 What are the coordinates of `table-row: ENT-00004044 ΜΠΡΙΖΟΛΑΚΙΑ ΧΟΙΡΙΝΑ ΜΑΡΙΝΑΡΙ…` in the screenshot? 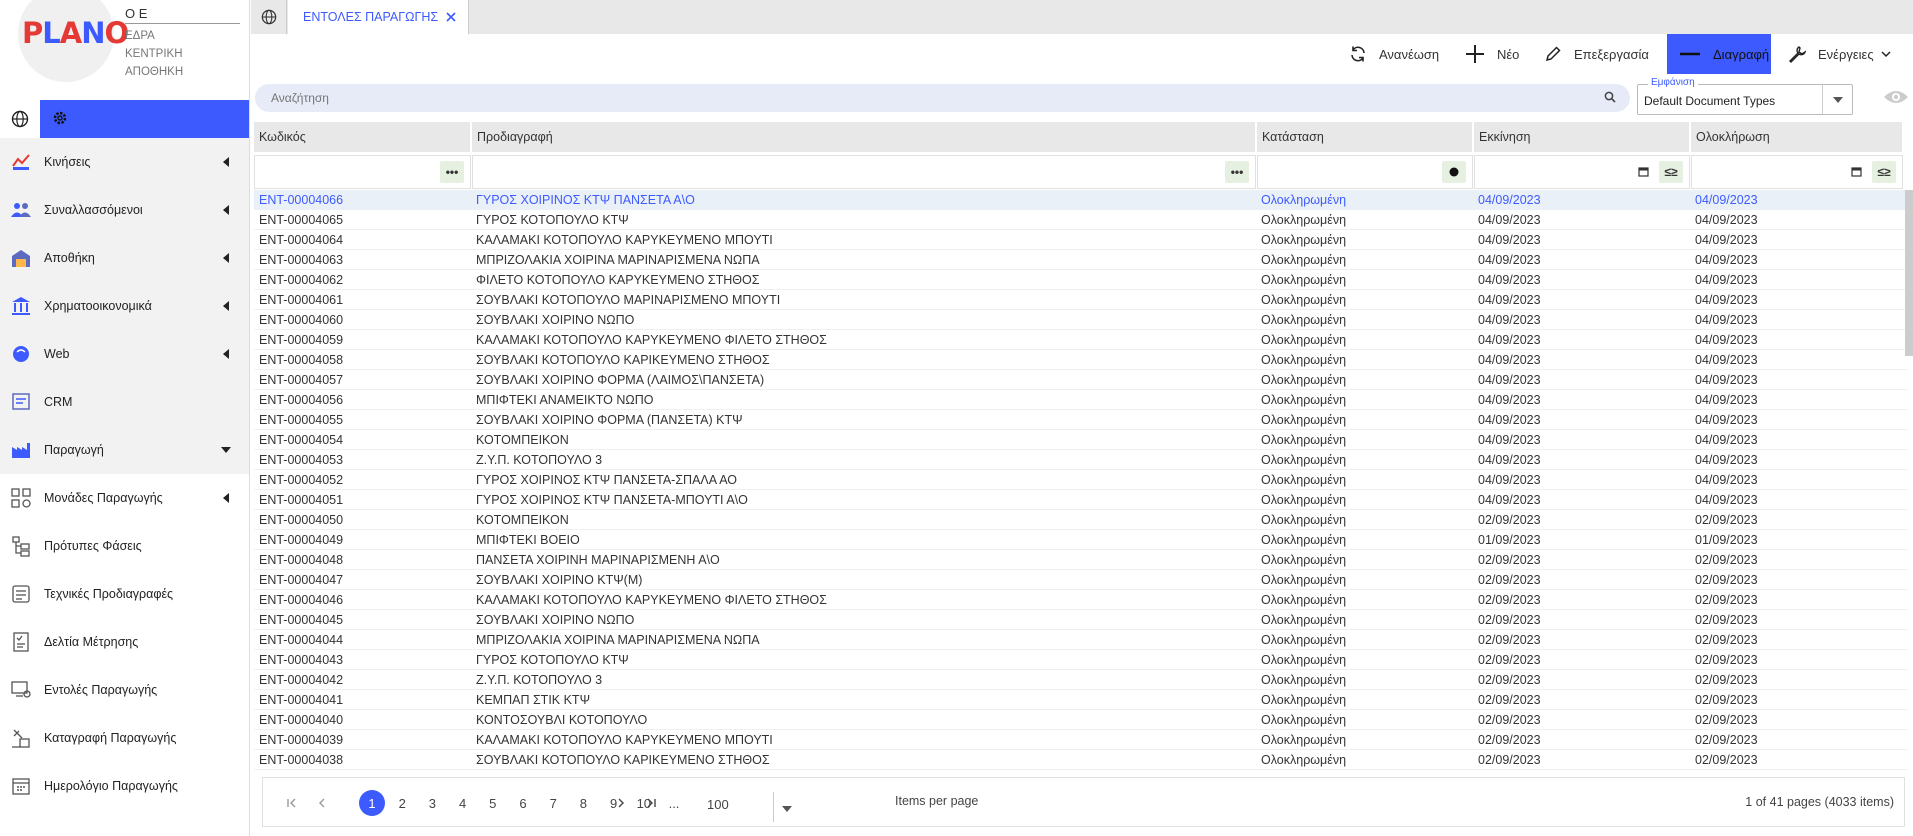 It's located at (1081, 640).